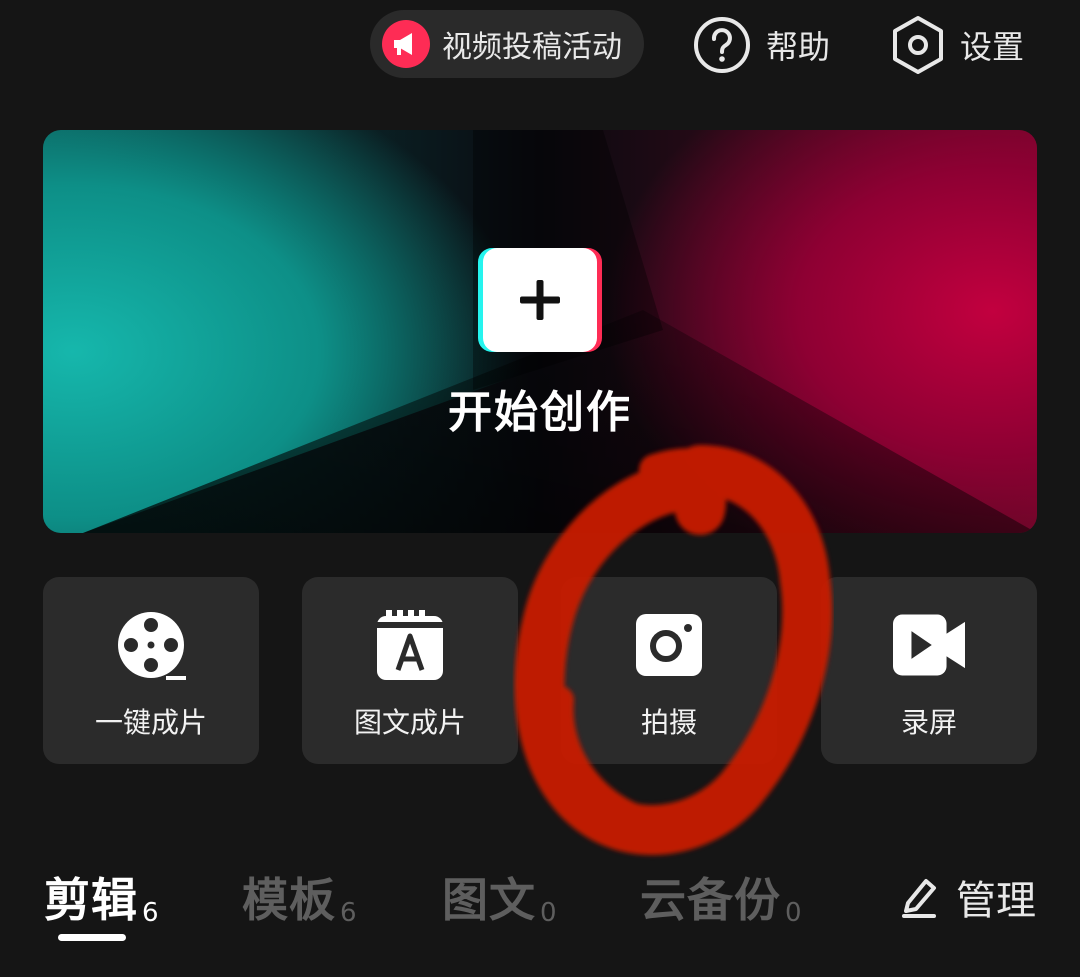  I want to click on tab-cloud-backup: 云备份 0, so click(721, 897).